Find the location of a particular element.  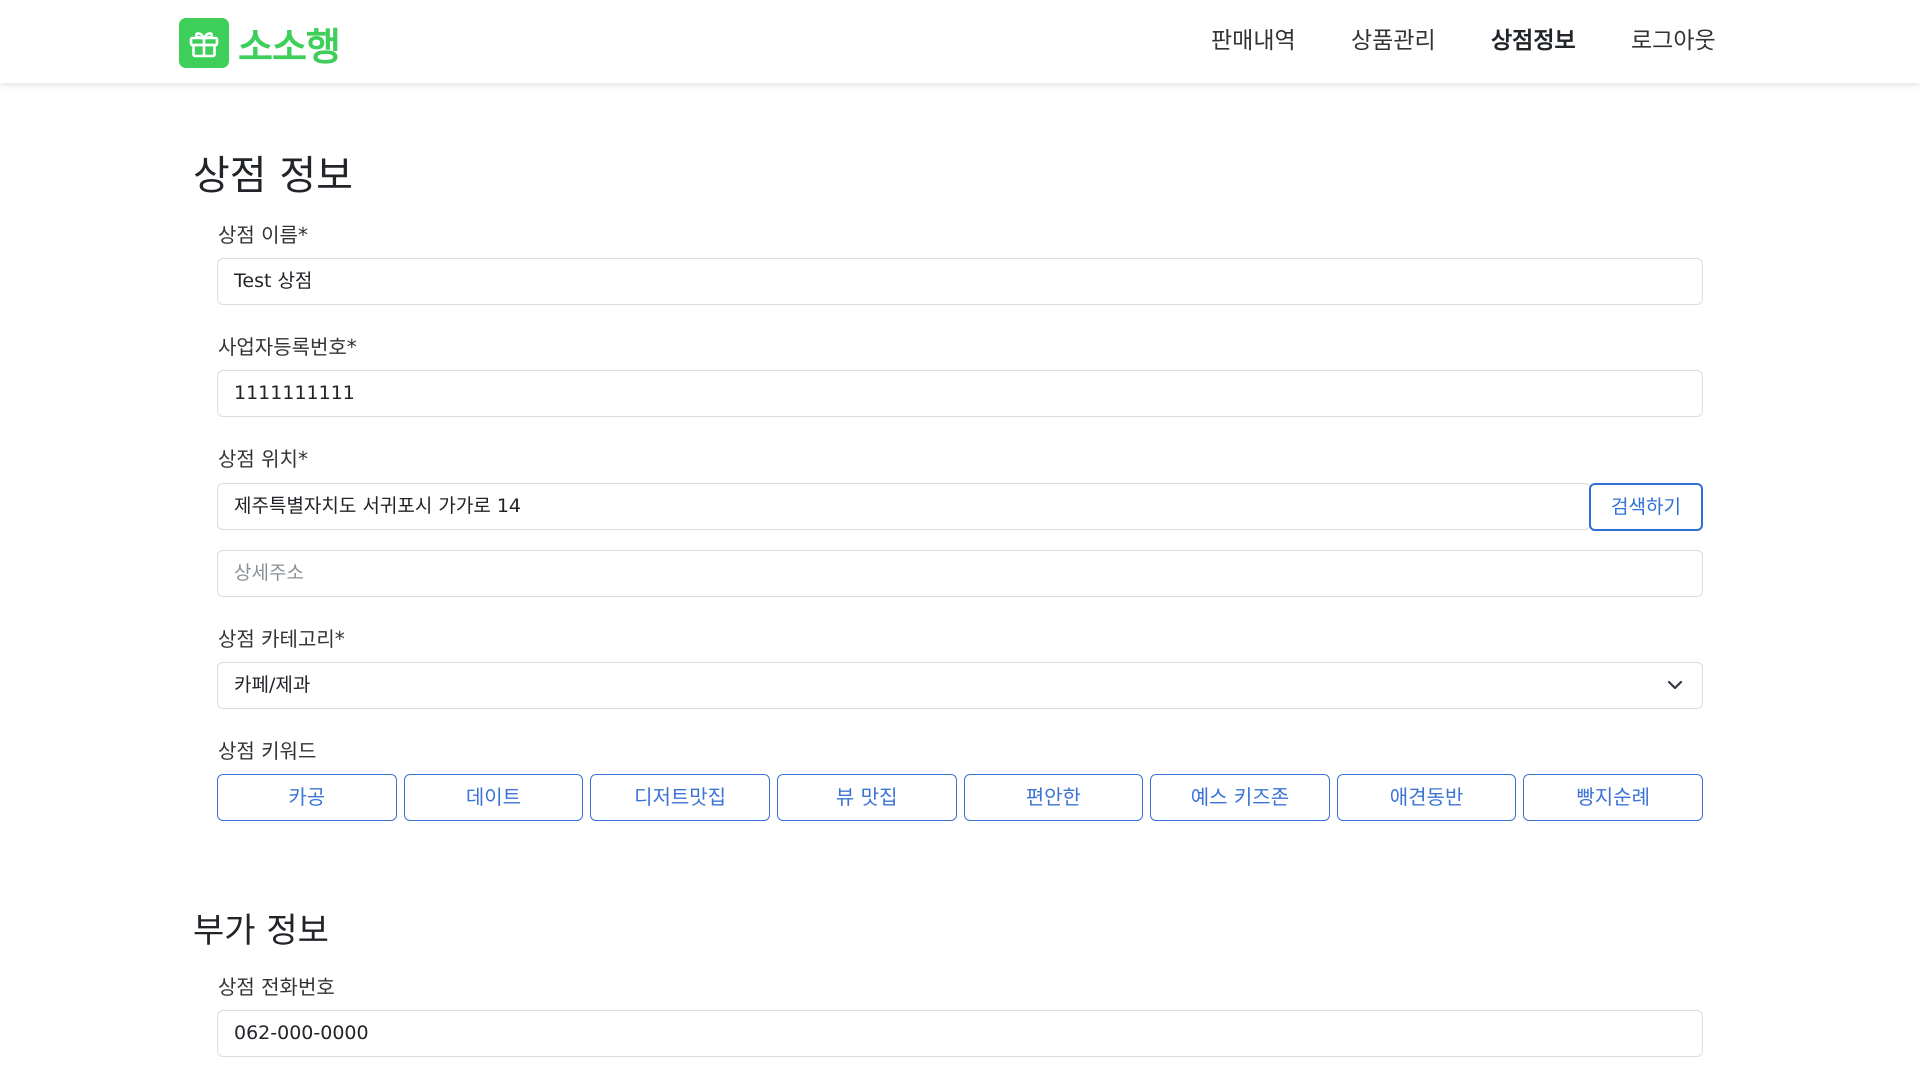

store-name-label: 상점 이름* is located at coordinates (263, 235).